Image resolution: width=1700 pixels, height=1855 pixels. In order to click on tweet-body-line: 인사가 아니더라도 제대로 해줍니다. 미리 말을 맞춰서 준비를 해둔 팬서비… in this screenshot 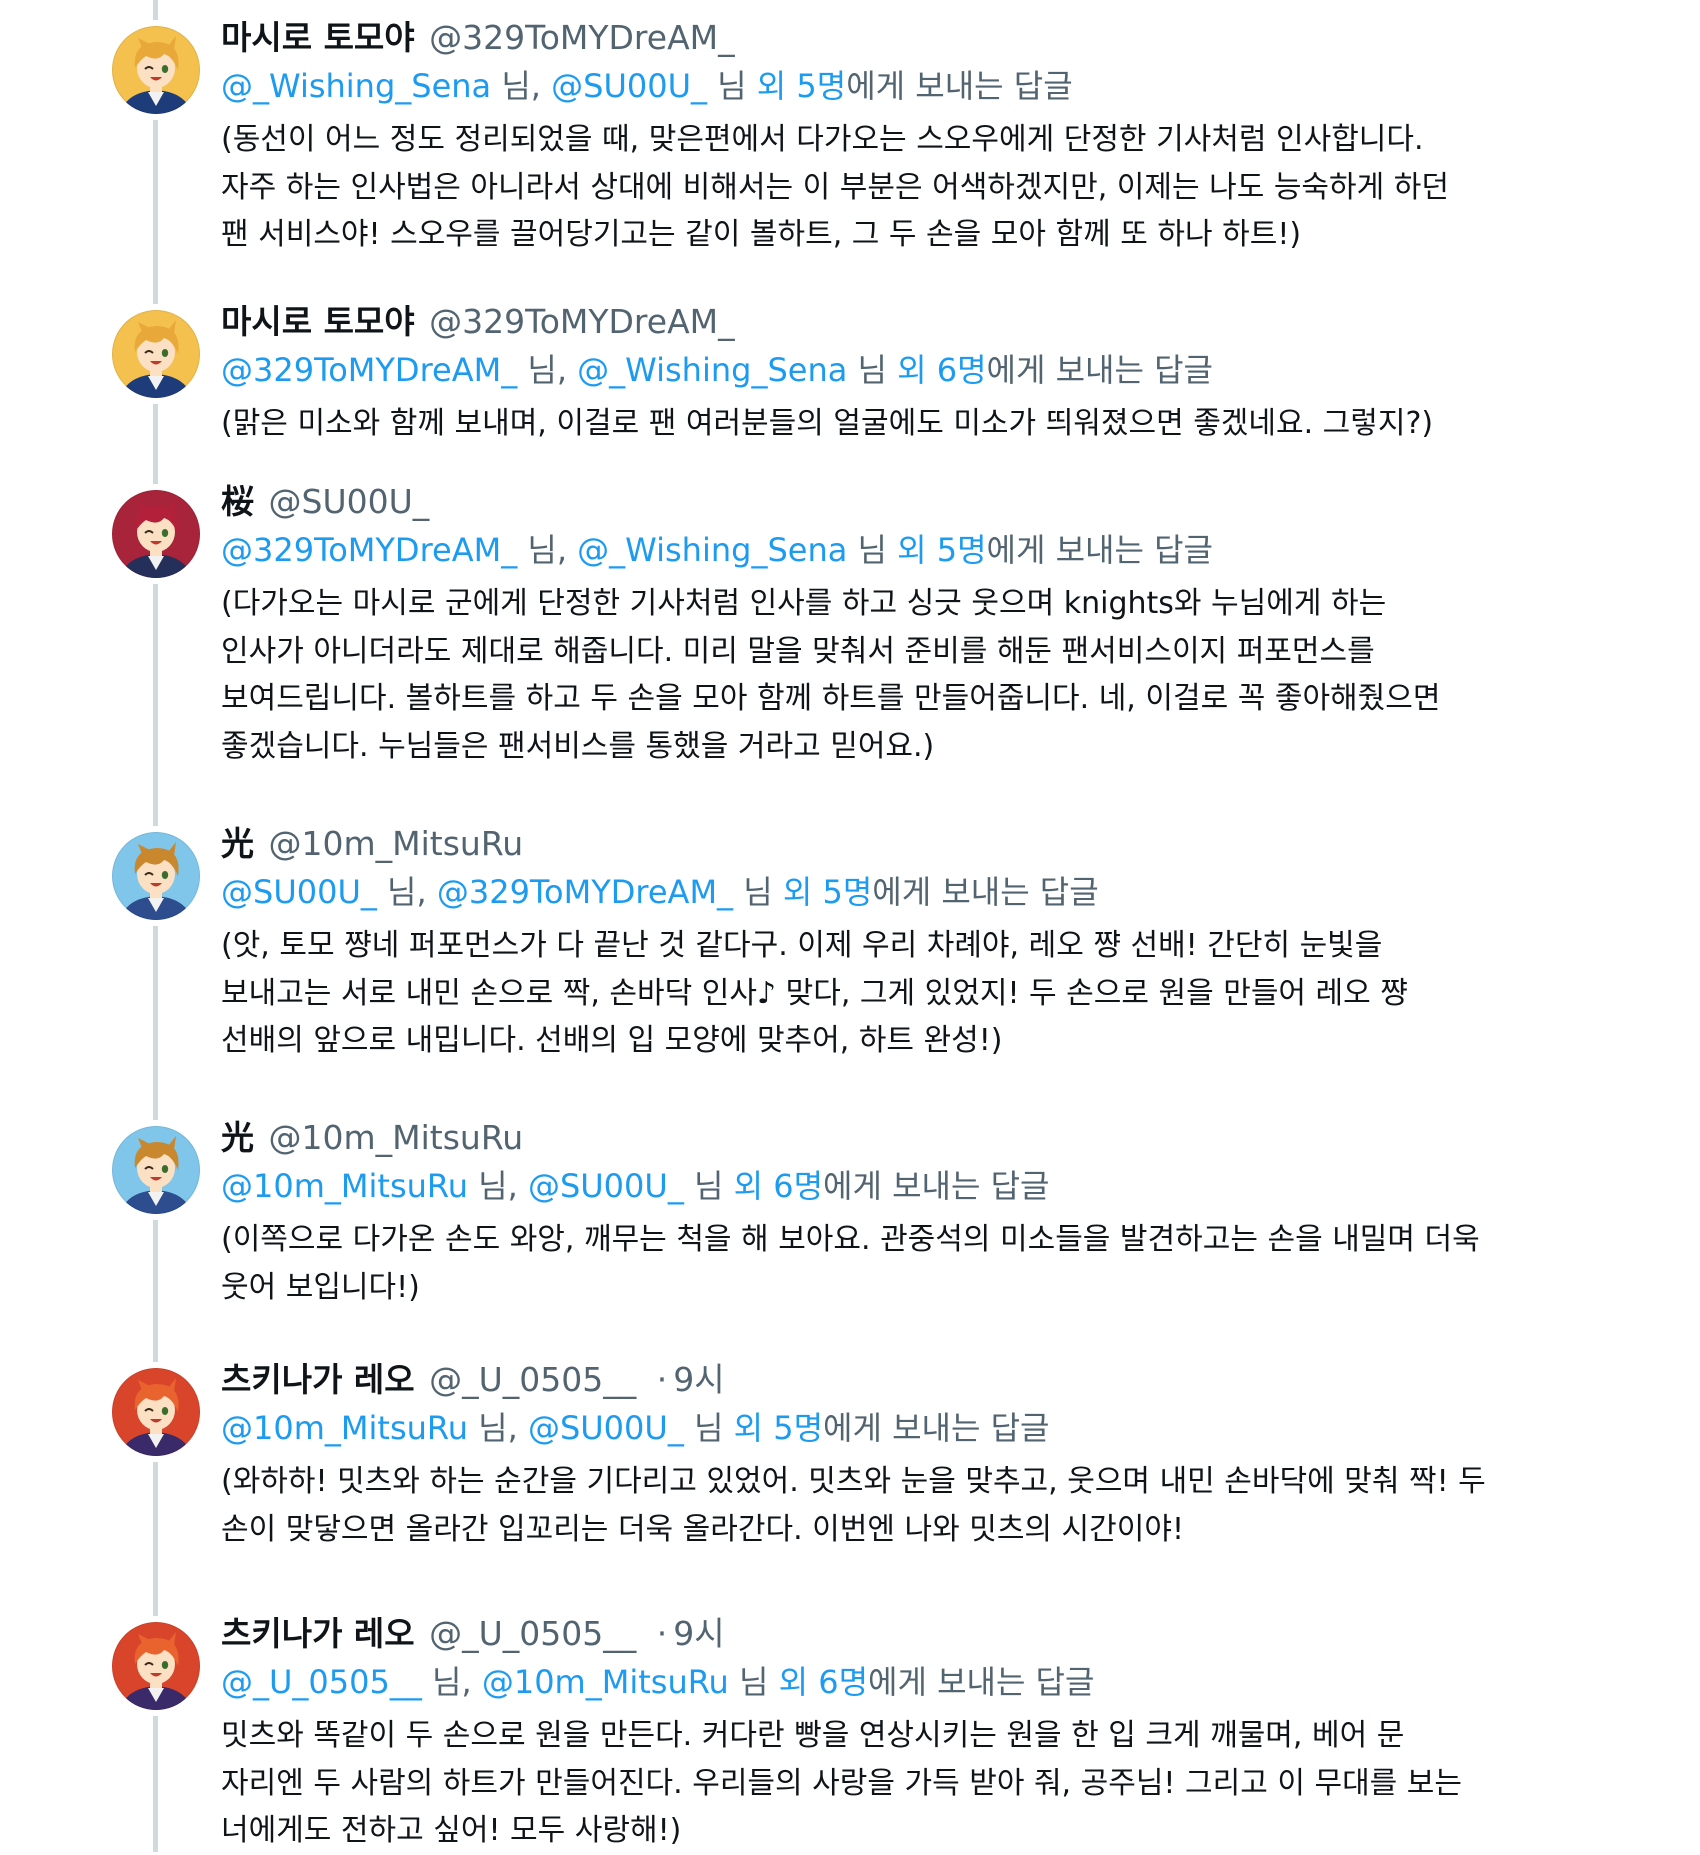, I will do `click(798, 651)`.